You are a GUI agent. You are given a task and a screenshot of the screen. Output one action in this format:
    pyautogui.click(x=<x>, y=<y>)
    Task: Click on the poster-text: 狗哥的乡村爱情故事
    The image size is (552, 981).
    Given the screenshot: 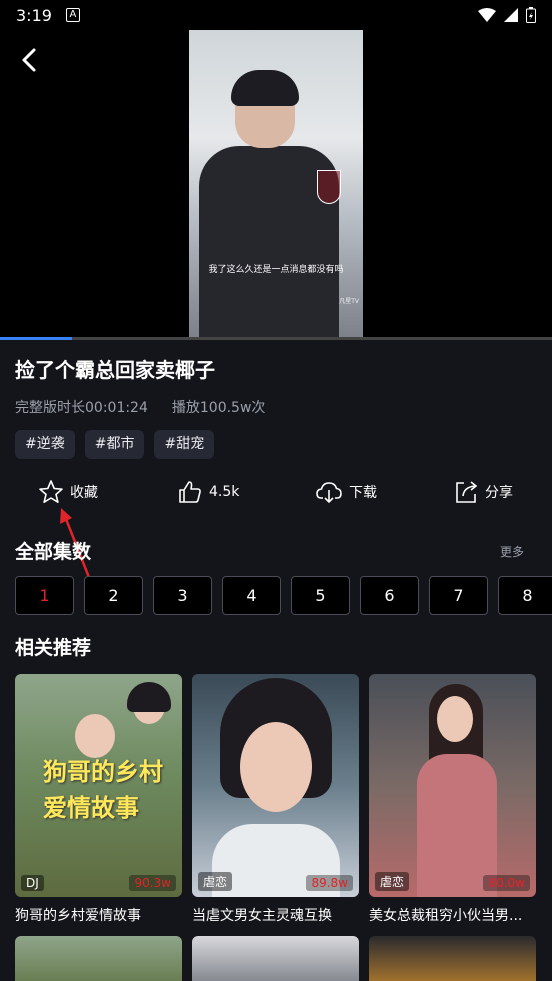 What is the action you would take?
    pyautogui.click(x=103, y=790)
    